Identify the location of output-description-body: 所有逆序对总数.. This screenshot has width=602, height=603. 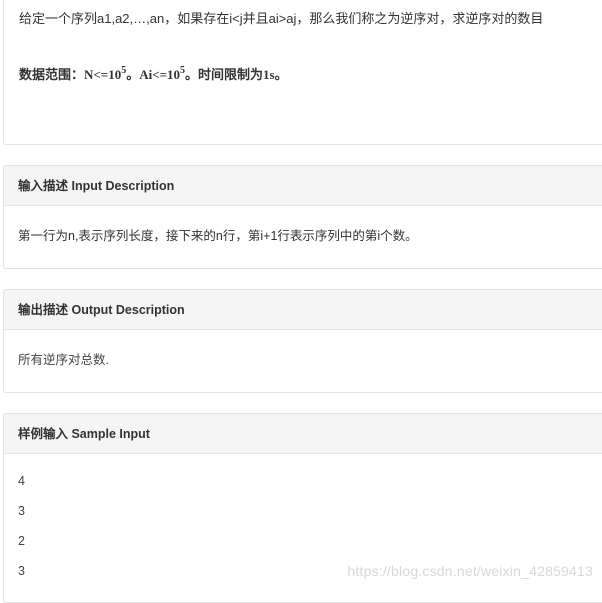
(63, 360).